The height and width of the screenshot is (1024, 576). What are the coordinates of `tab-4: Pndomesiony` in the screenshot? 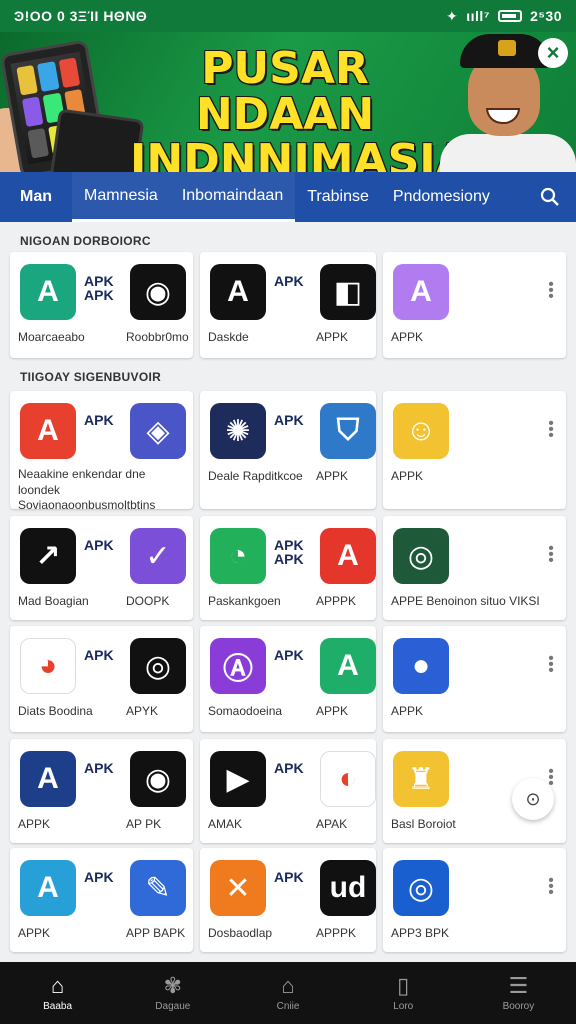 It's located at (441, 197).